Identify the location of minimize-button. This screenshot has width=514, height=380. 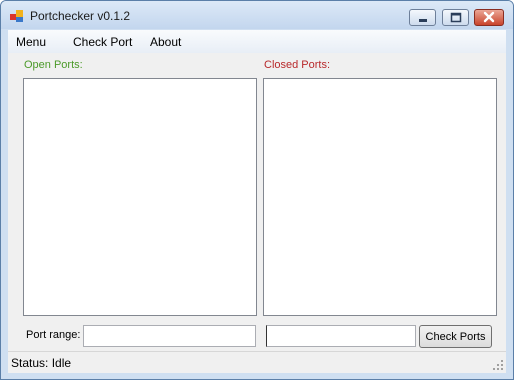
(422, 17).